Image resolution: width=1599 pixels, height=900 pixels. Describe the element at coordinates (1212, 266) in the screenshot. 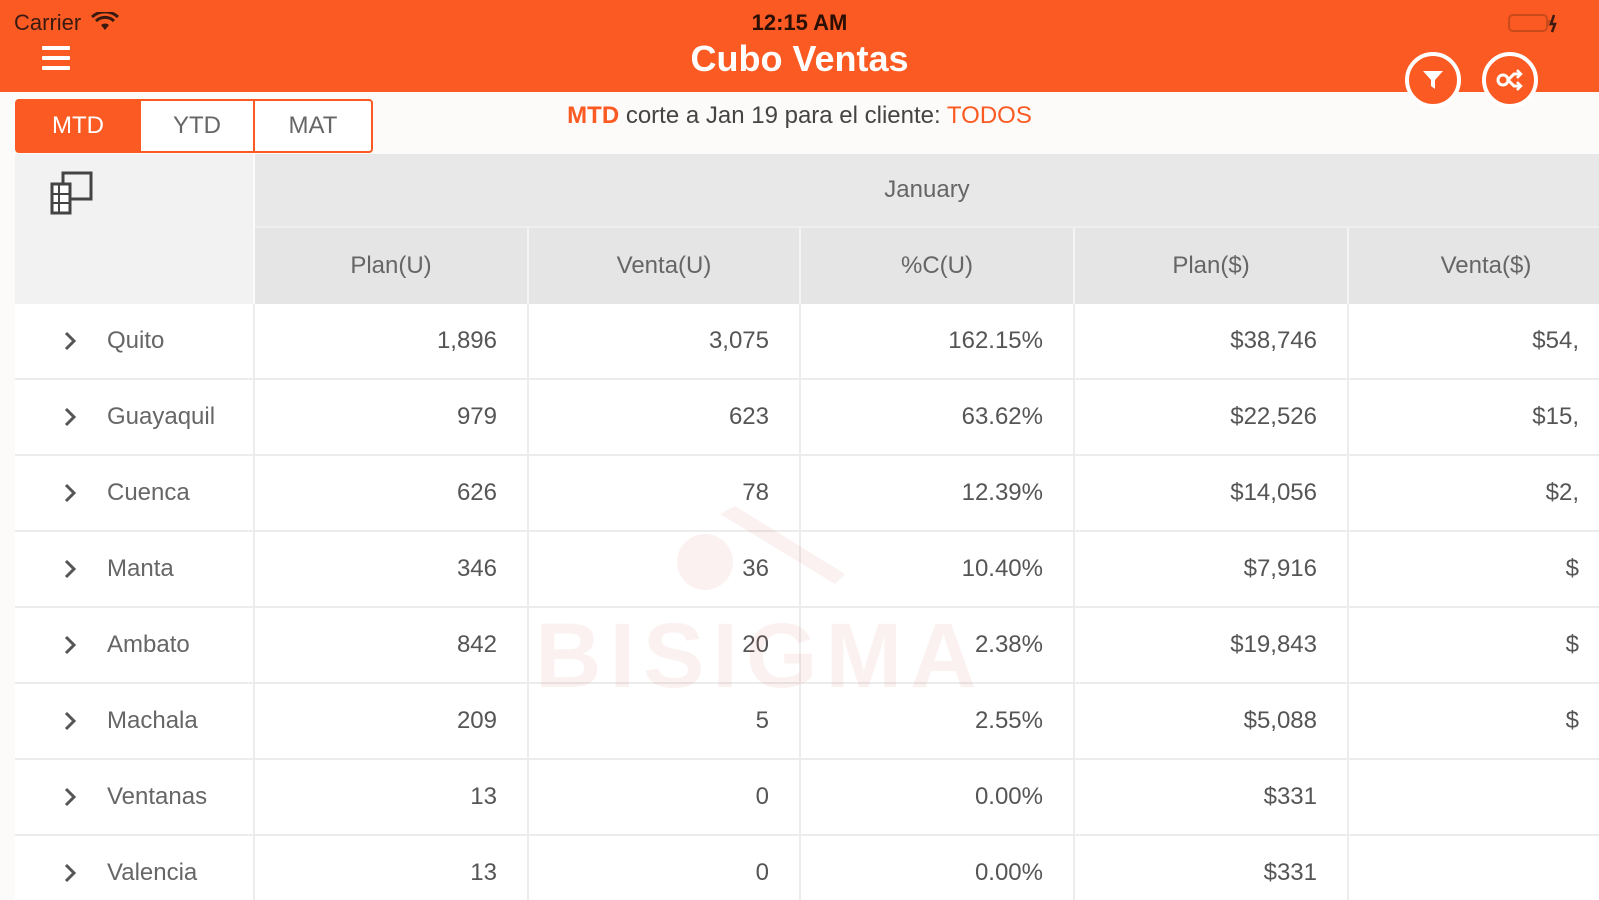

I see `col-header-plan-usd: Plan($)` at that location.